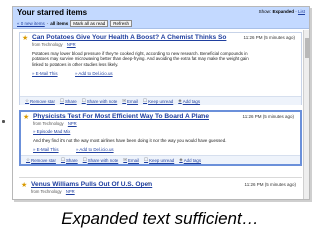 The width and height of the screenshot is (320, 240). Describe the element at coordinates (51, 131) in the screenshot. I see `episode-link: » Episode Mad Mix` at that location.